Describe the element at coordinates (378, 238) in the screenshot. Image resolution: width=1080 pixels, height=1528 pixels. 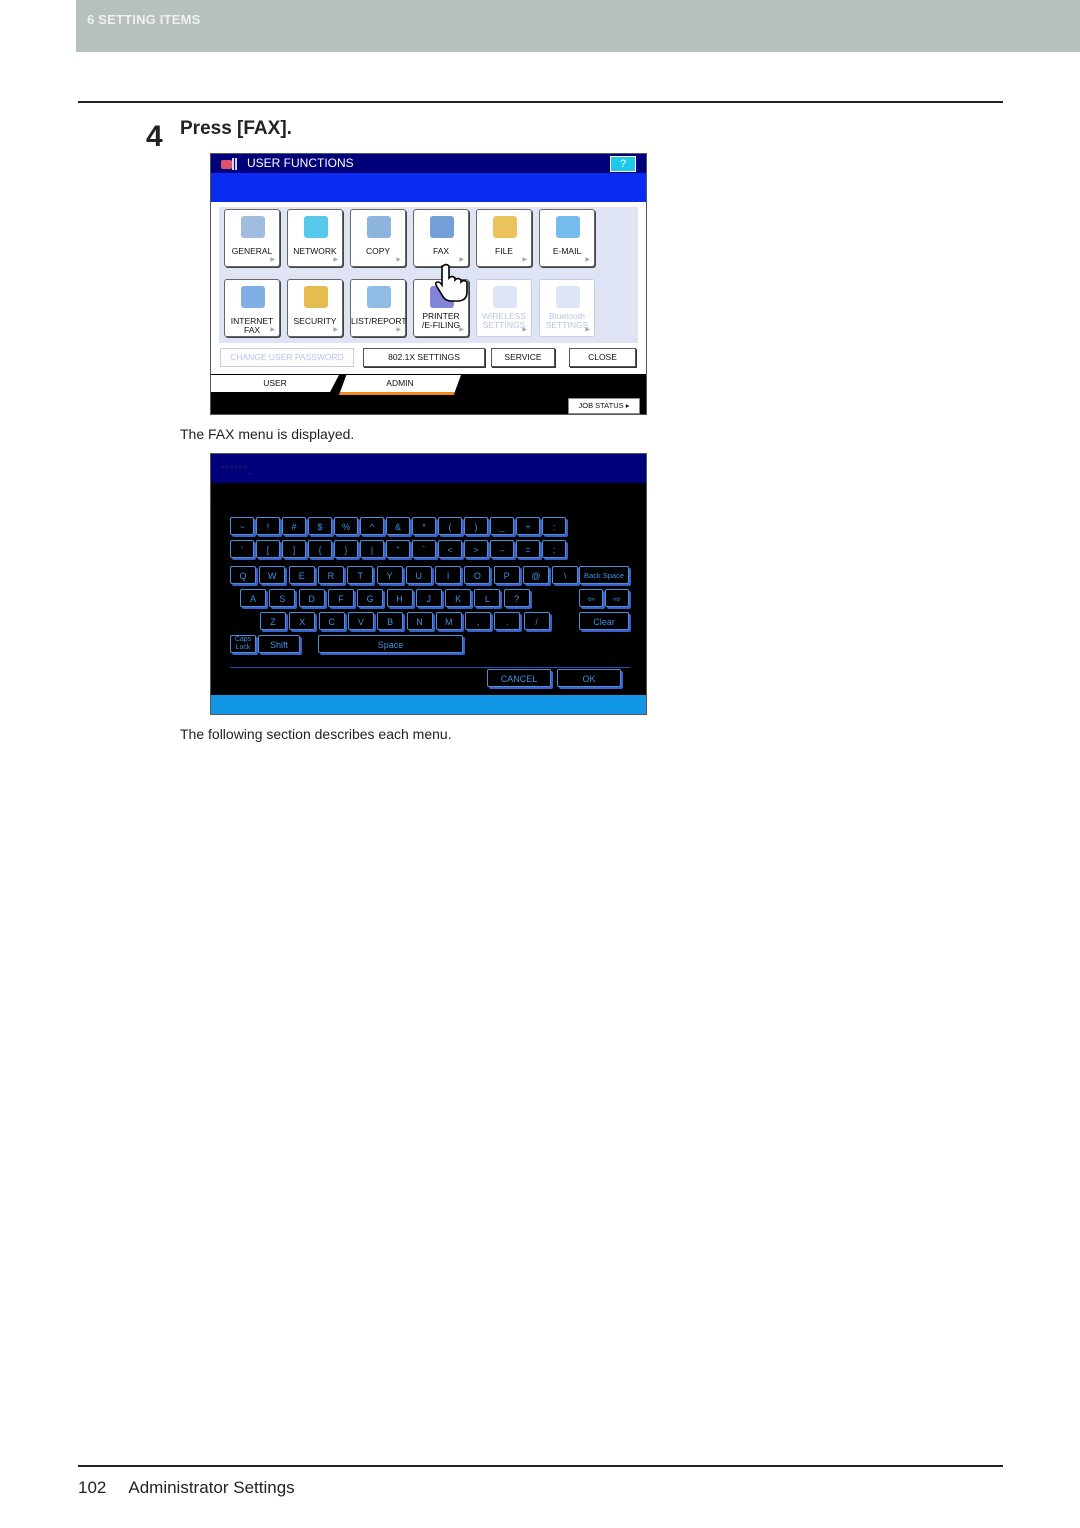
I see `function-button-copy: COPY ▶` at that location.